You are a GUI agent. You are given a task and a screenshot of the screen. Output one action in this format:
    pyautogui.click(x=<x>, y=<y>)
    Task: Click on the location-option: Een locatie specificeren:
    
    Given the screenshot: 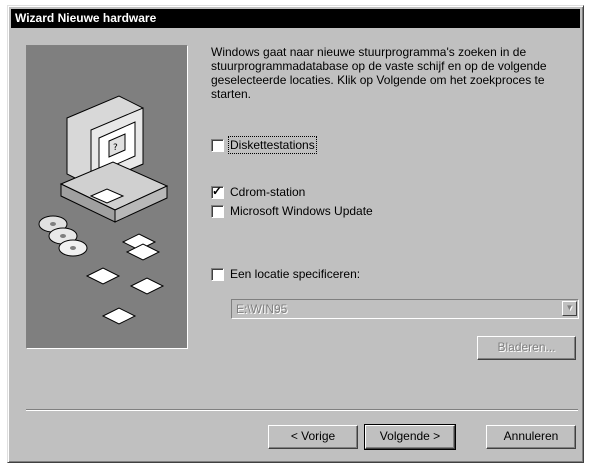 What is the action you would take?
    pyautogui.click(x=285, y=274)
    